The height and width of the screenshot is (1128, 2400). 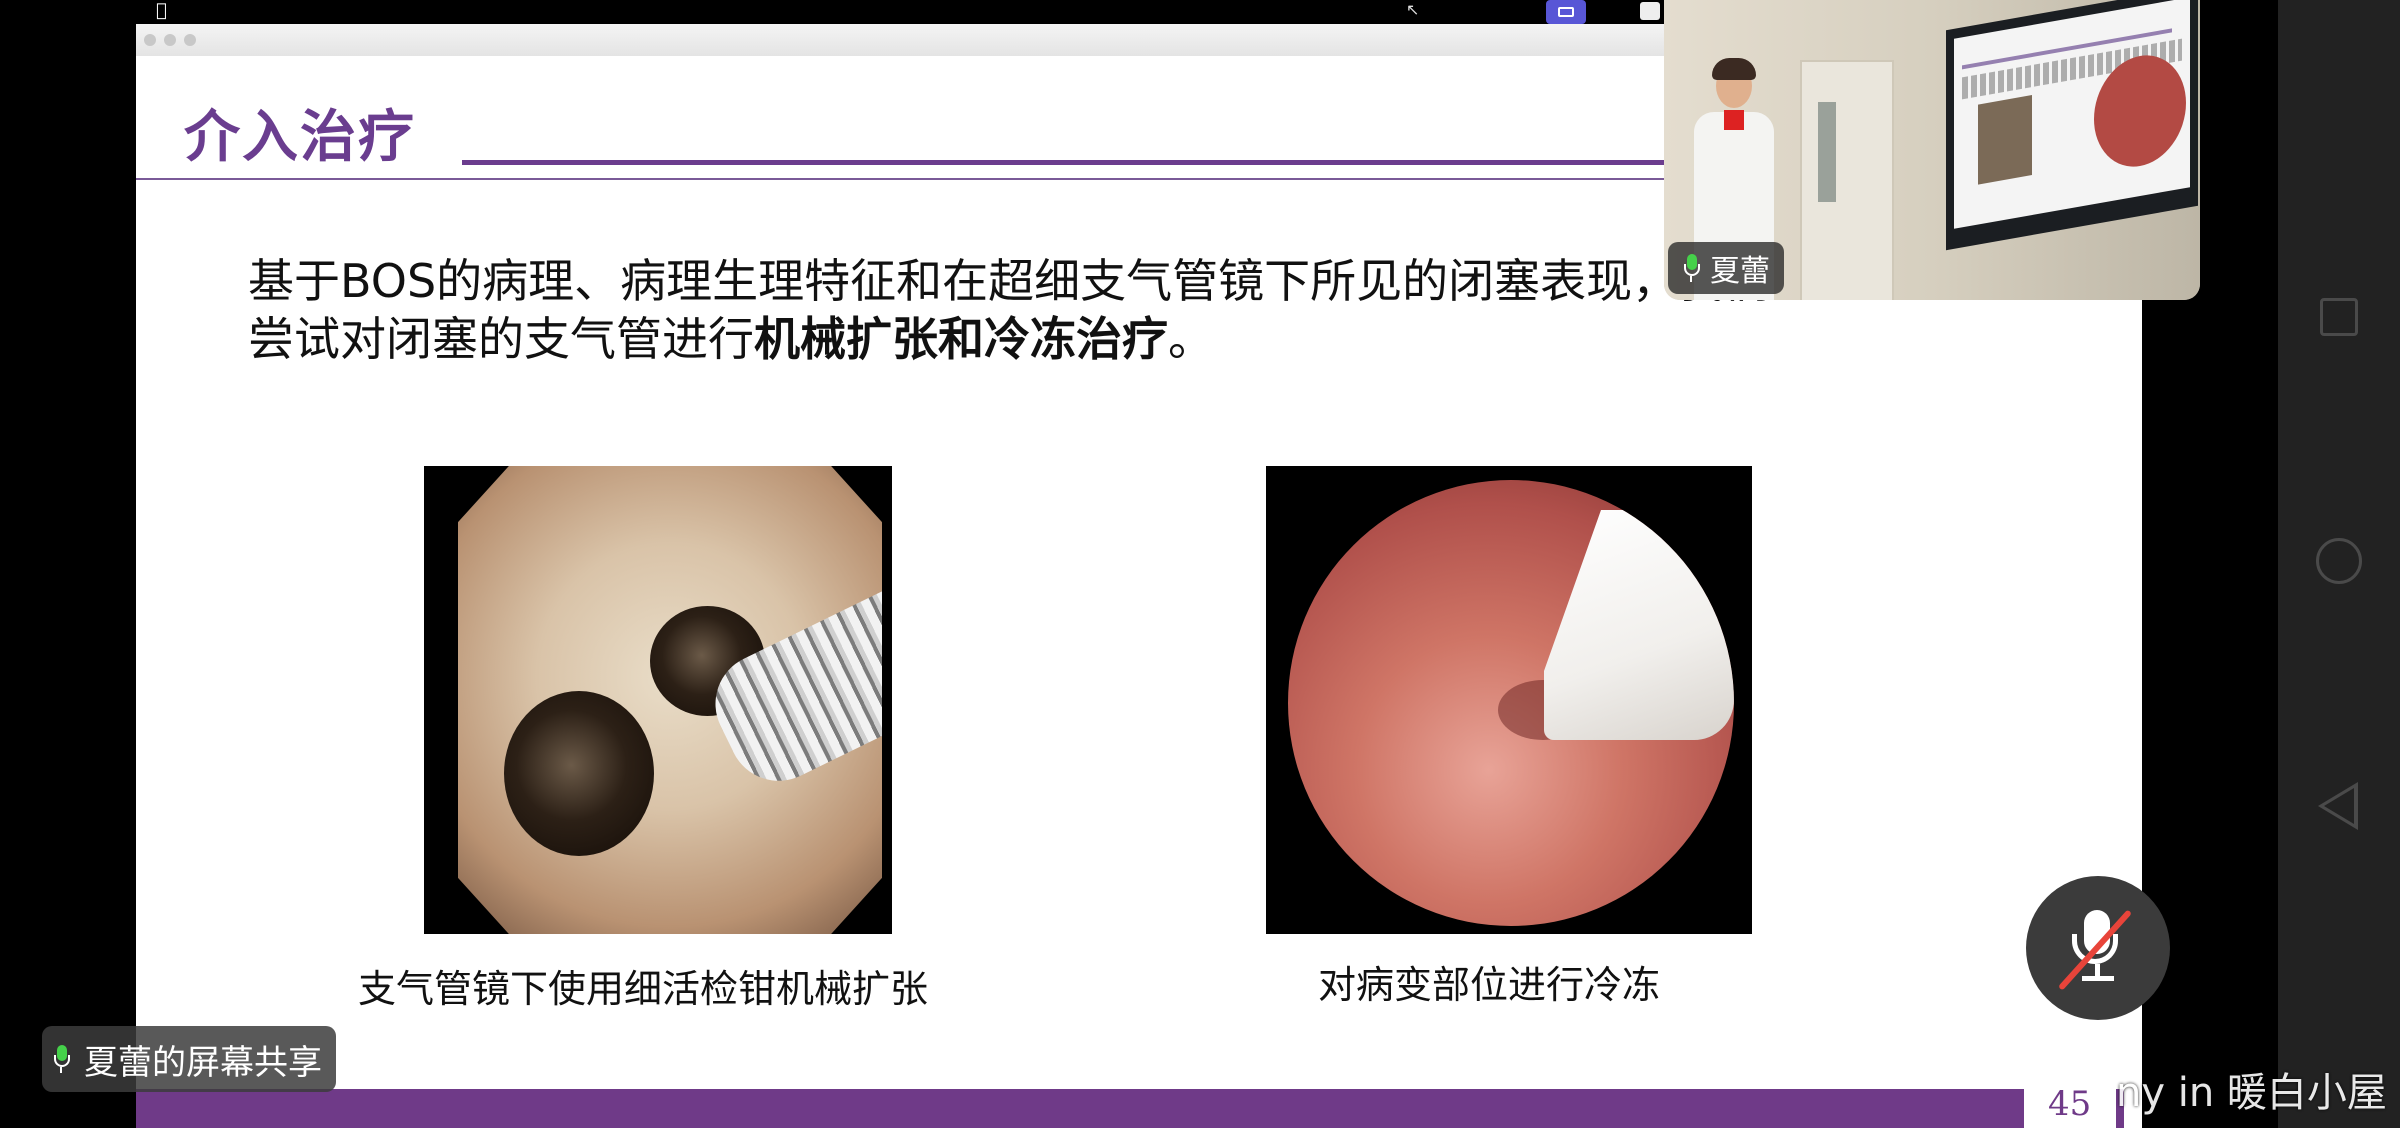 What do you see at coordinates (1080, 1108) in the screenshot?
I see `slide-footer-band` at bounding box center [1080, 1108].